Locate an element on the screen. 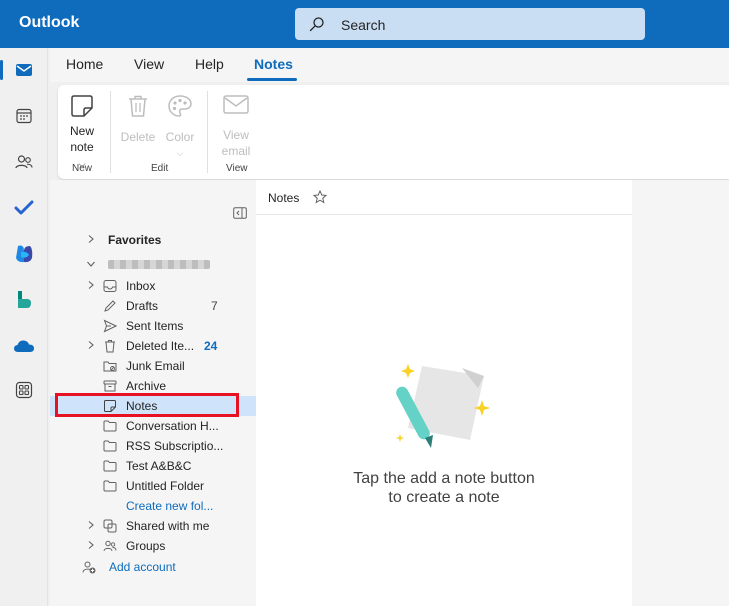  notes-header-title: Notes is located at coordinates (284, 198).